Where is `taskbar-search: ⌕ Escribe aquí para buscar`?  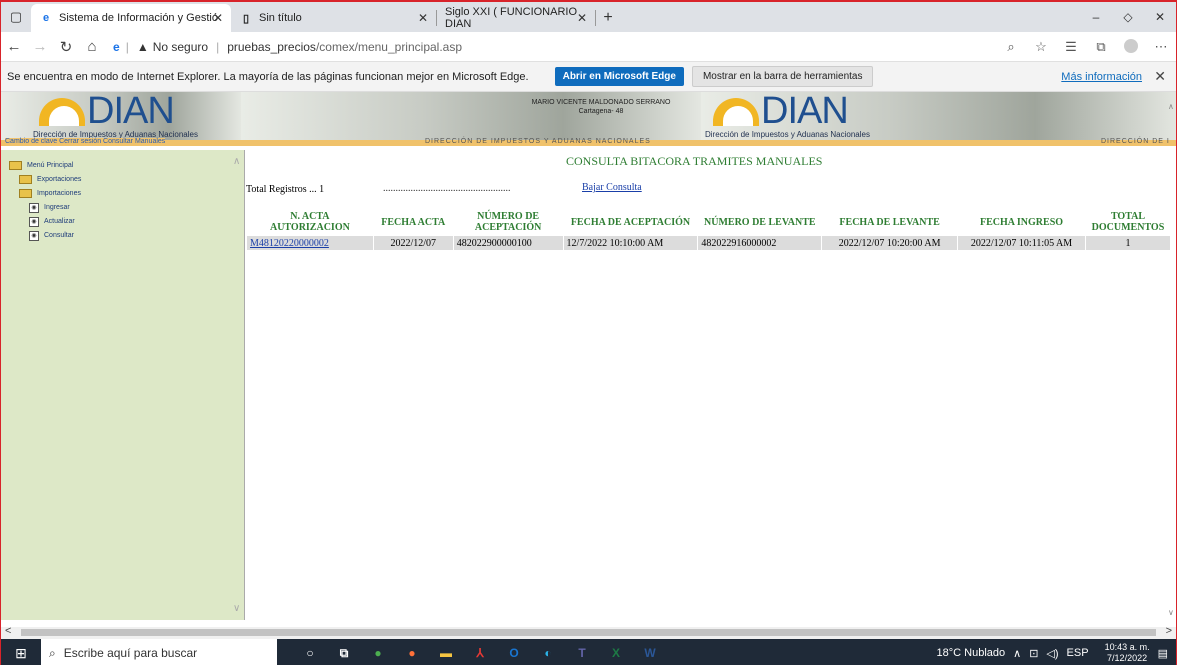 taskbar-search: ⌕ Escribe aquí para buscar is located at coordinates (159, 652).